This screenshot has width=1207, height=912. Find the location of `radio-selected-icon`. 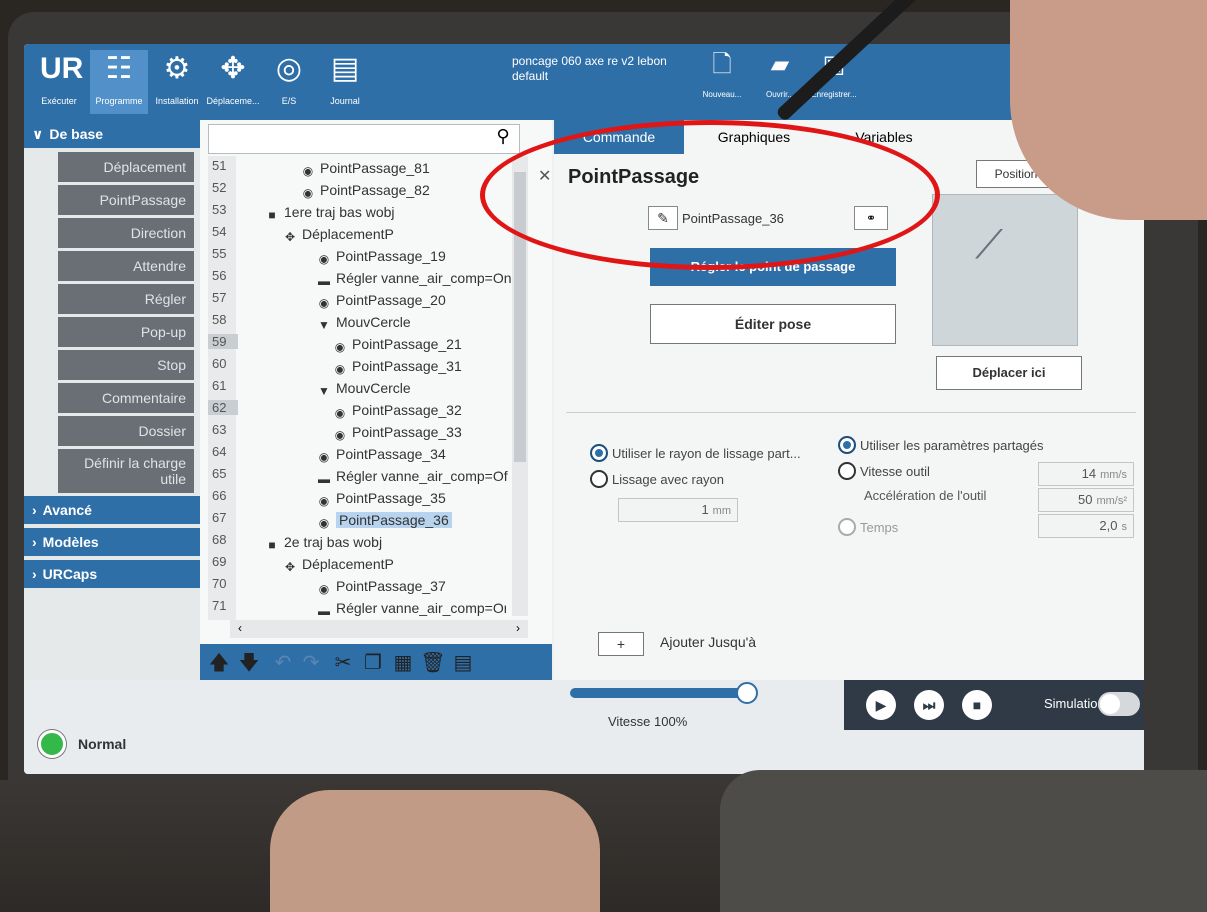

radio-selected-icon is located at coordinates (847, 445).